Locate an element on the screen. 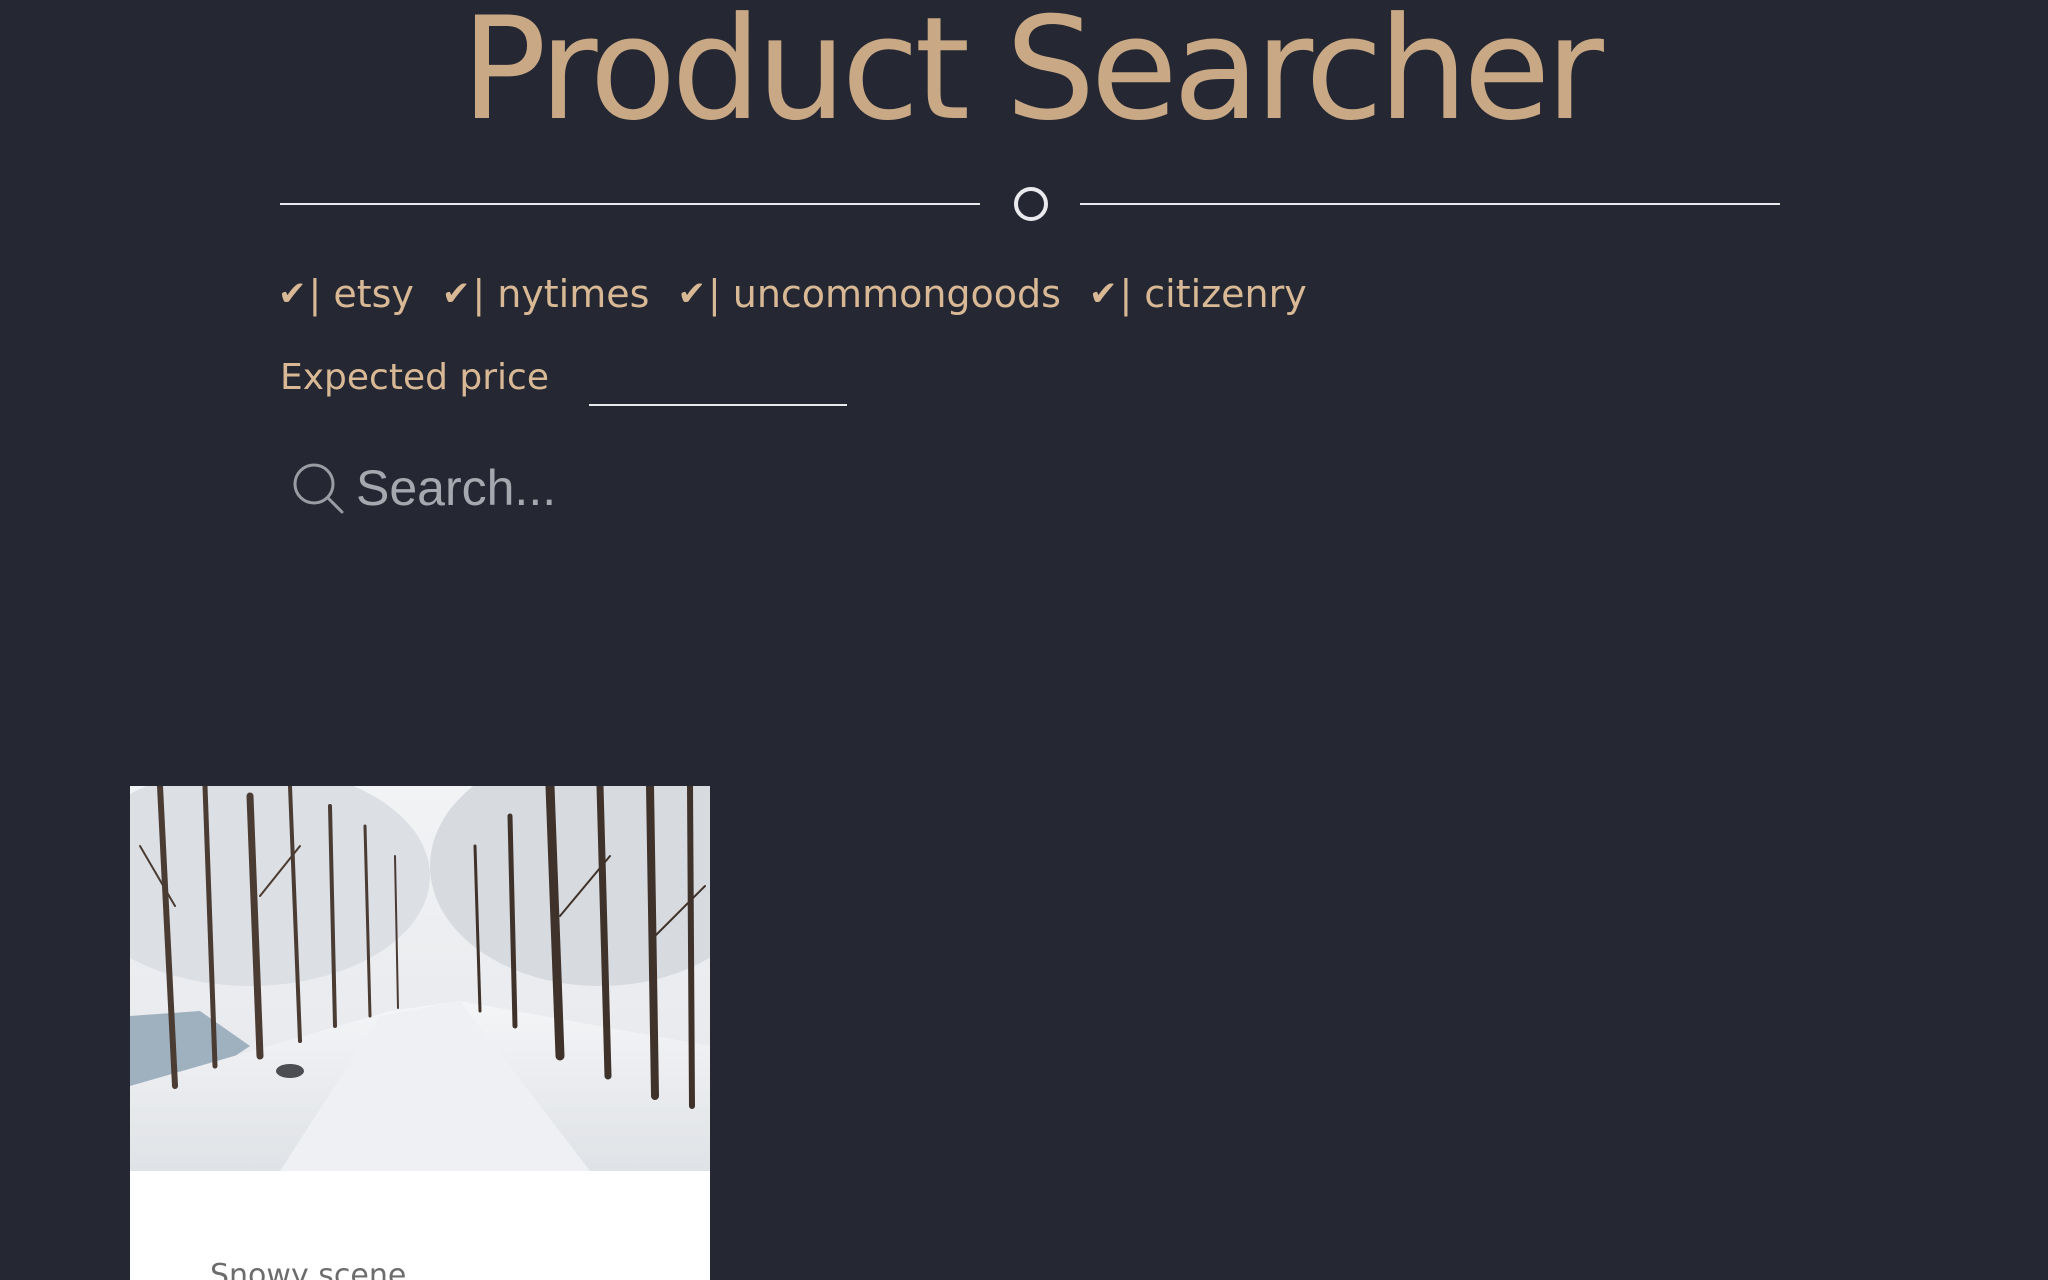 The height and width of the screenshot is (1280, 2048). source-toggle-citizenry: ✔ | citizenry is located at coordinates (1198, 294).